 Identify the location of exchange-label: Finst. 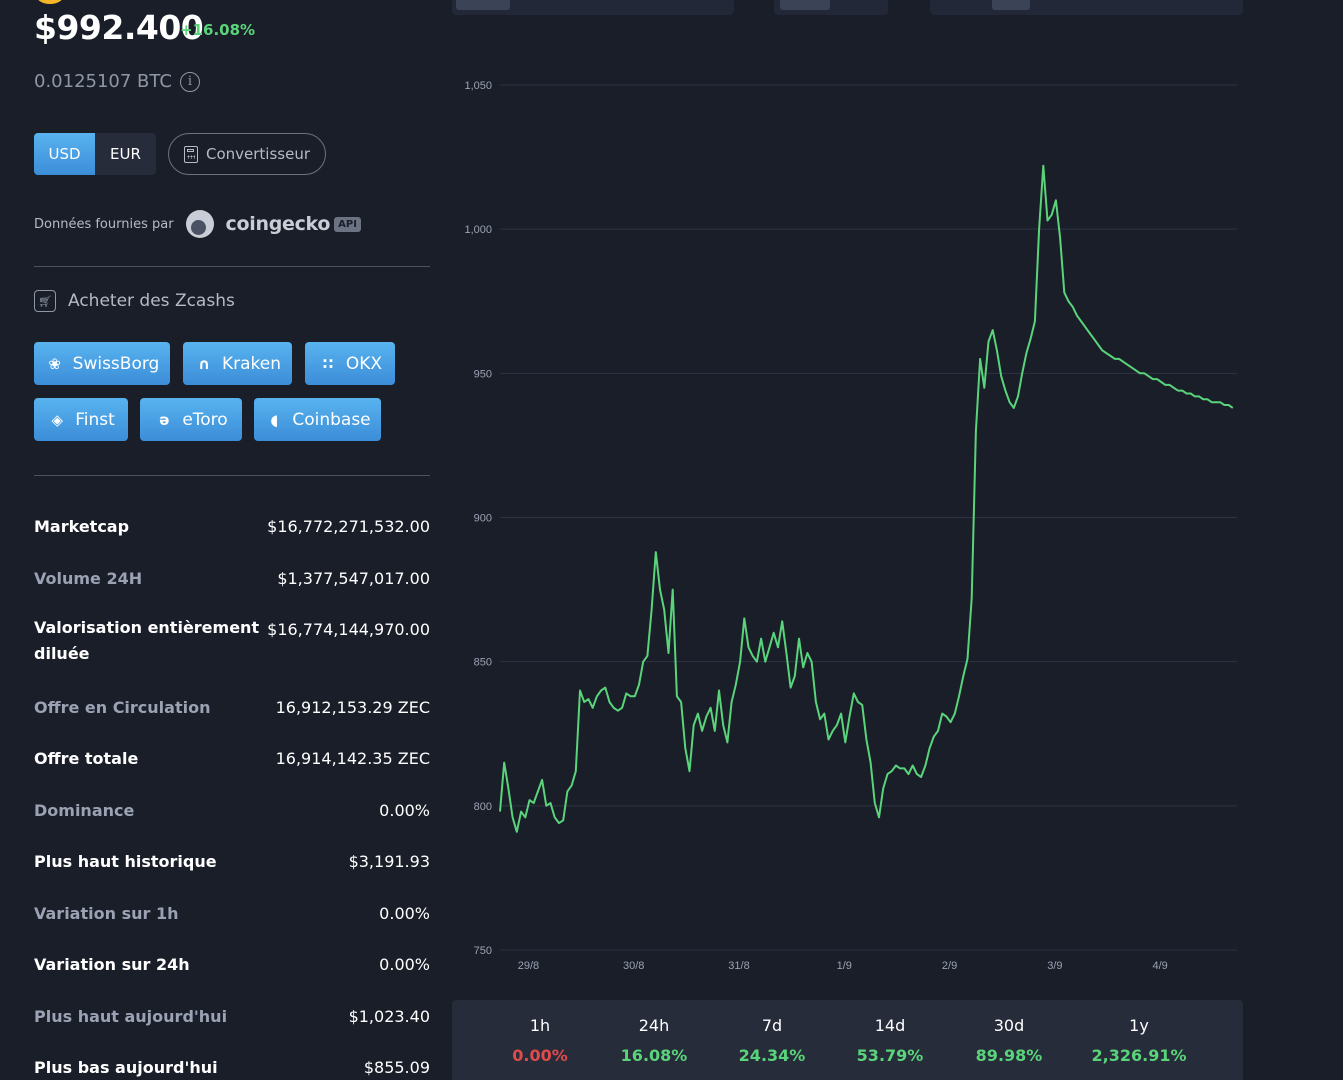
(95, 419).